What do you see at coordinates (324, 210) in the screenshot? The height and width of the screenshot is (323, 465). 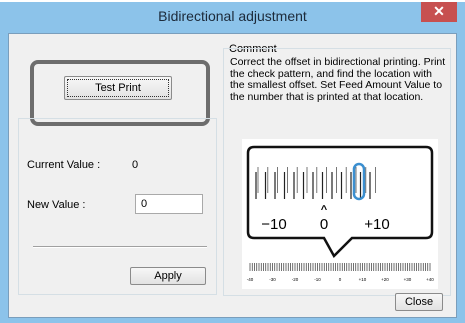 I see `zero-caret: ^` at bounding box center [324, 210].